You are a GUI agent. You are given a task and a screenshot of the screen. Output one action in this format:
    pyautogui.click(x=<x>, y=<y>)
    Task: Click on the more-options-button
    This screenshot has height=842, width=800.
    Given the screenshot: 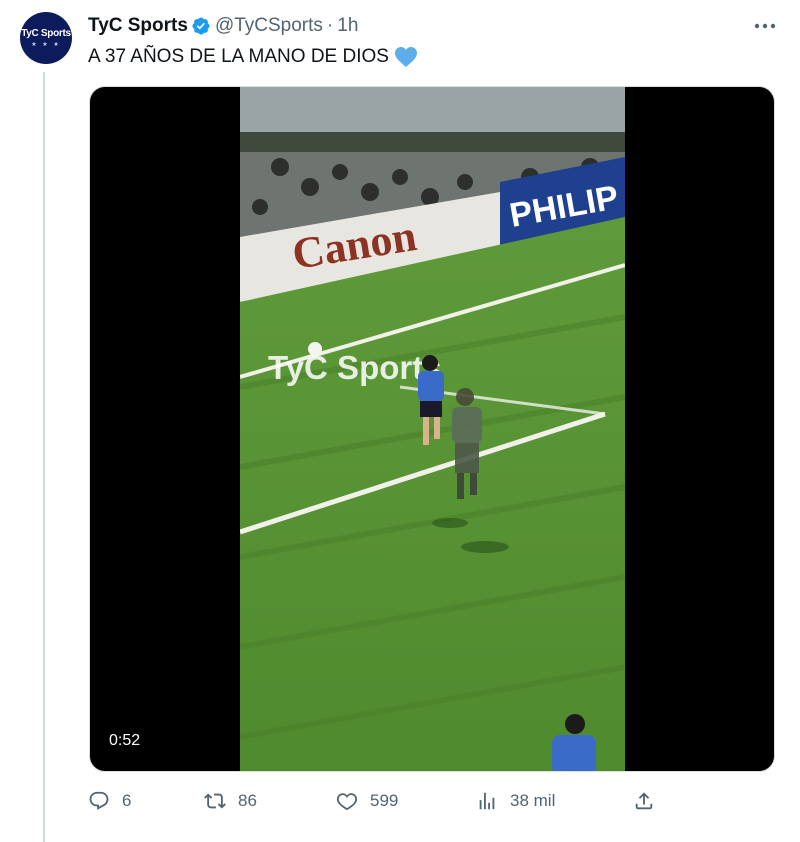 What is the action you would take?
    pyautogui.click(x=765, y=26)
    